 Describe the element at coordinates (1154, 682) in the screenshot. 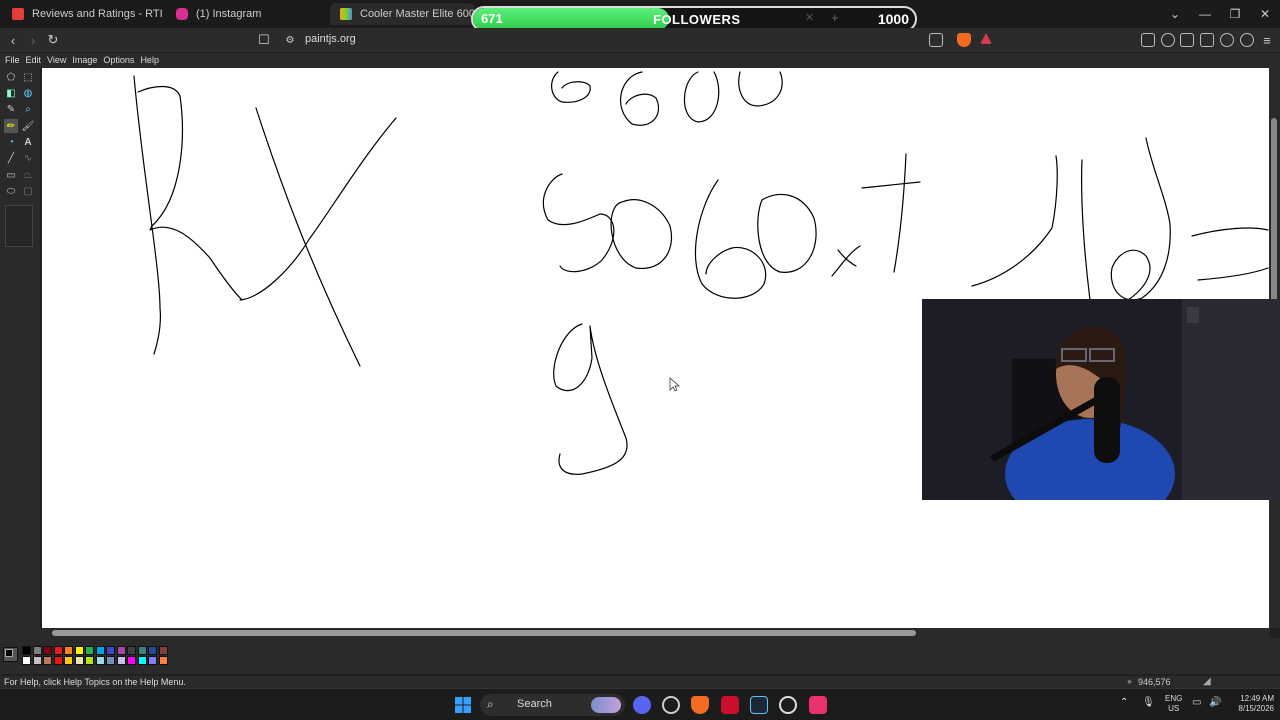

I see `cursor-coordinates: 946,576` at that location.